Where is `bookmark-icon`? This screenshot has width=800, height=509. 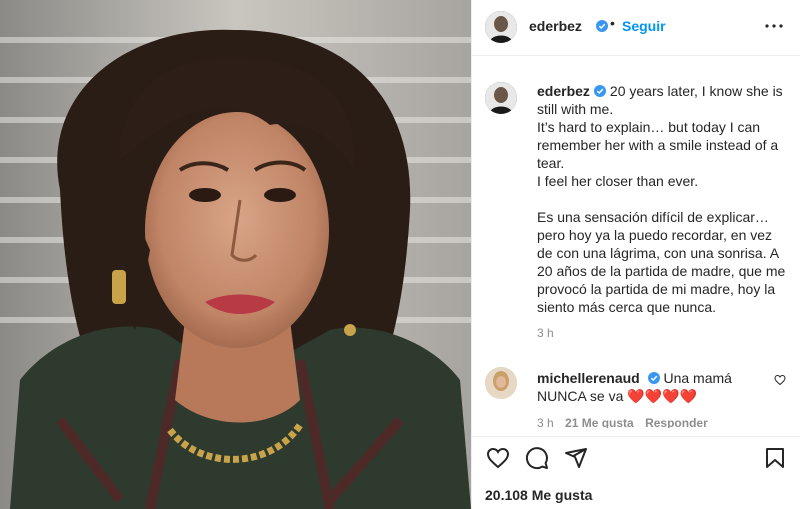
bookmark-icon is located at coordinates (775, 458).